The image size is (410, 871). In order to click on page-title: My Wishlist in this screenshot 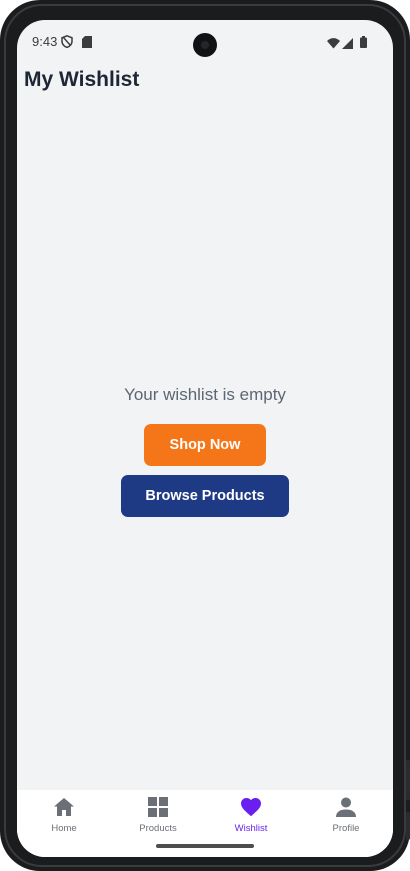, I will do `click(82, 79)`.